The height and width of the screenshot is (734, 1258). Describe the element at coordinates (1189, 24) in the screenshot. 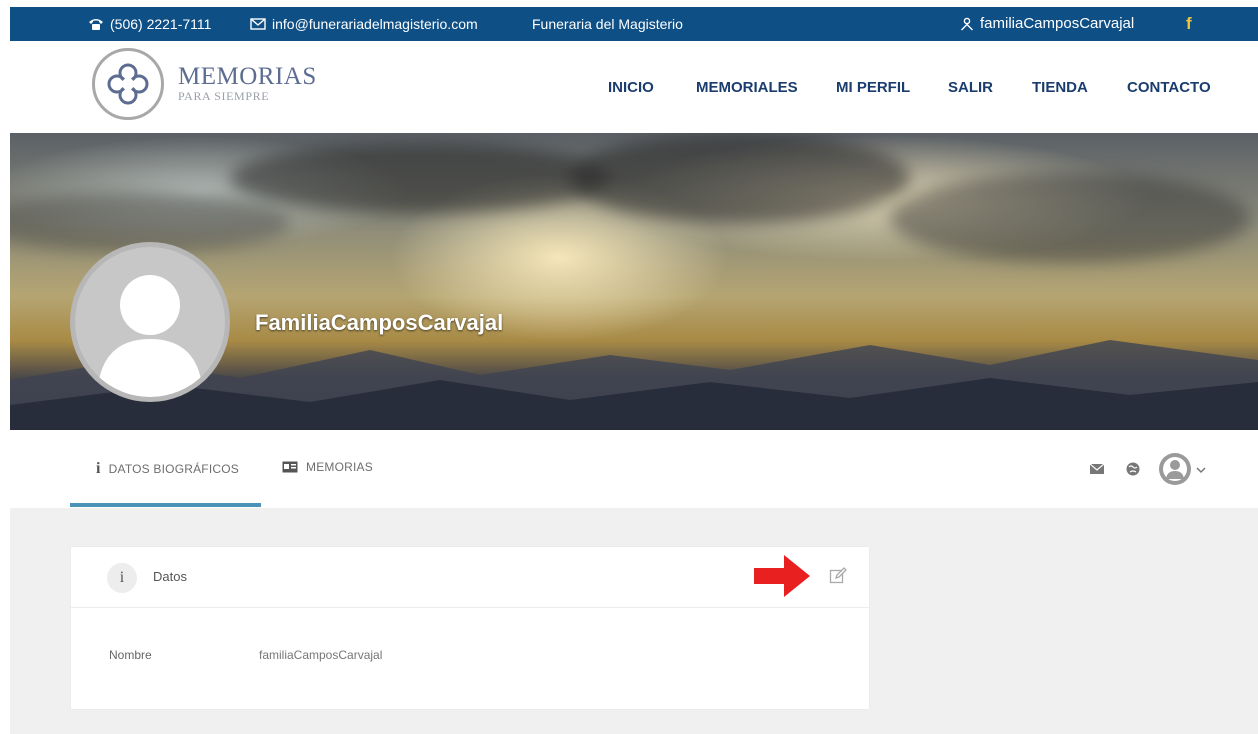

I see `facebook-icon: f` at that location.